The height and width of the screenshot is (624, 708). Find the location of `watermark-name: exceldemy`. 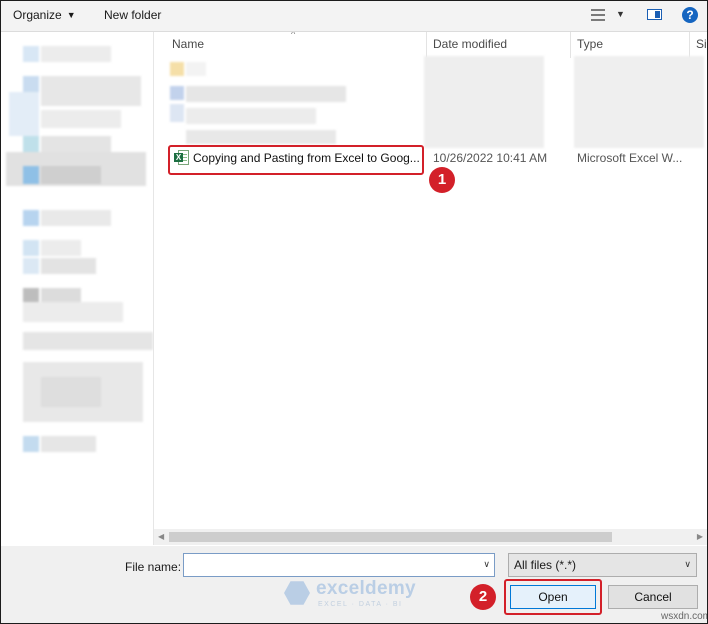

watermark-name: exceldemy is located at coordinates (366, 588).